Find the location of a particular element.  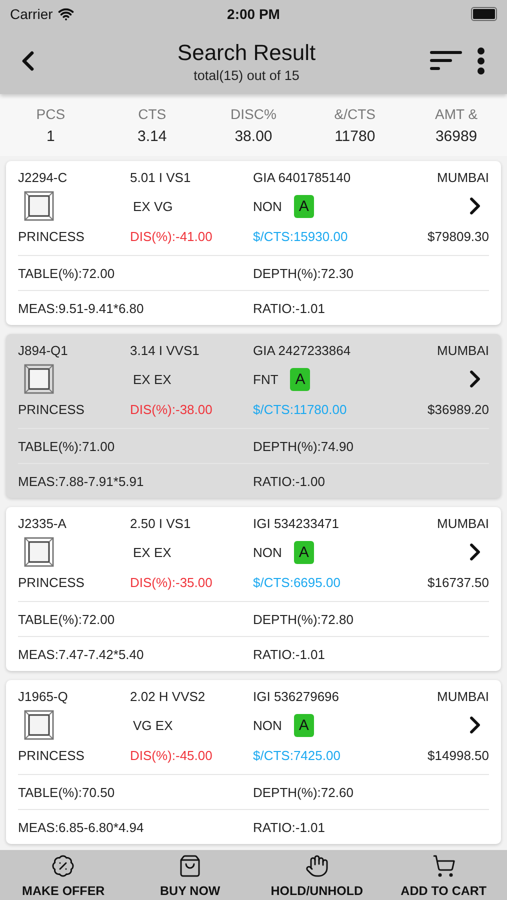

carrier-label: Carrier is located at coordinates (31, 14).